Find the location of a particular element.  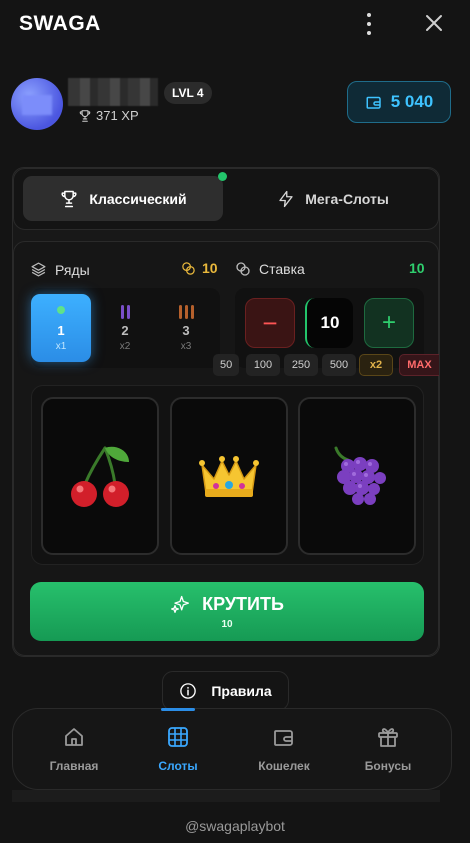

grapes-icon is located at coordinates (360, 475).